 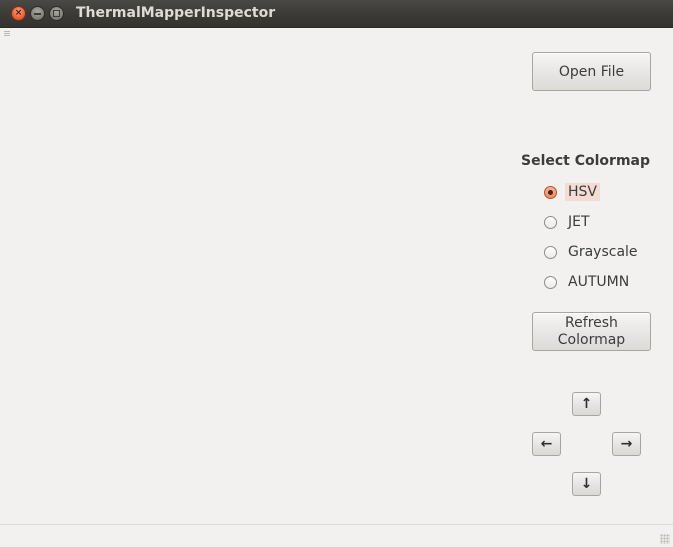 I want to click on close-icon: ×, so click(x=18, y=13).